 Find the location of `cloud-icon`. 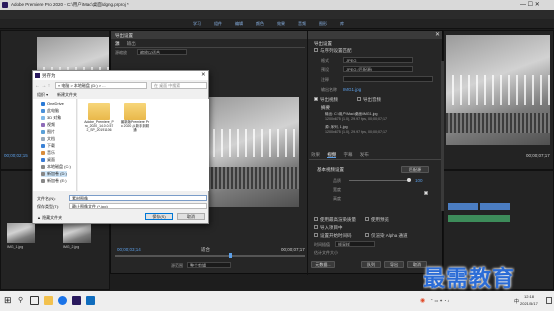

cloud-icon is located at coordinates (43, 103).